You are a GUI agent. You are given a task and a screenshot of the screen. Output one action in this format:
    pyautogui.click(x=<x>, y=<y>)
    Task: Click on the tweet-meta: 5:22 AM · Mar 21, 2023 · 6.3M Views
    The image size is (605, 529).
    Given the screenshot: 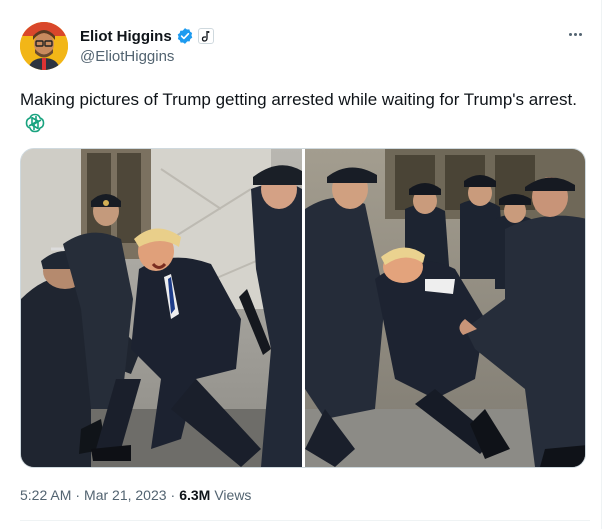 What is the action you would take?
    pyautogui.click(x=135, y=495)
    